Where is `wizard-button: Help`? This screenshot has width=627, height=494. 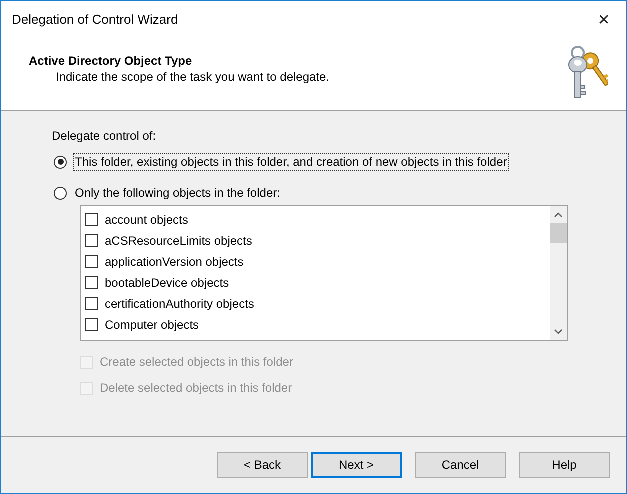 wizard-button: Help is located at coordinates (564, 465).